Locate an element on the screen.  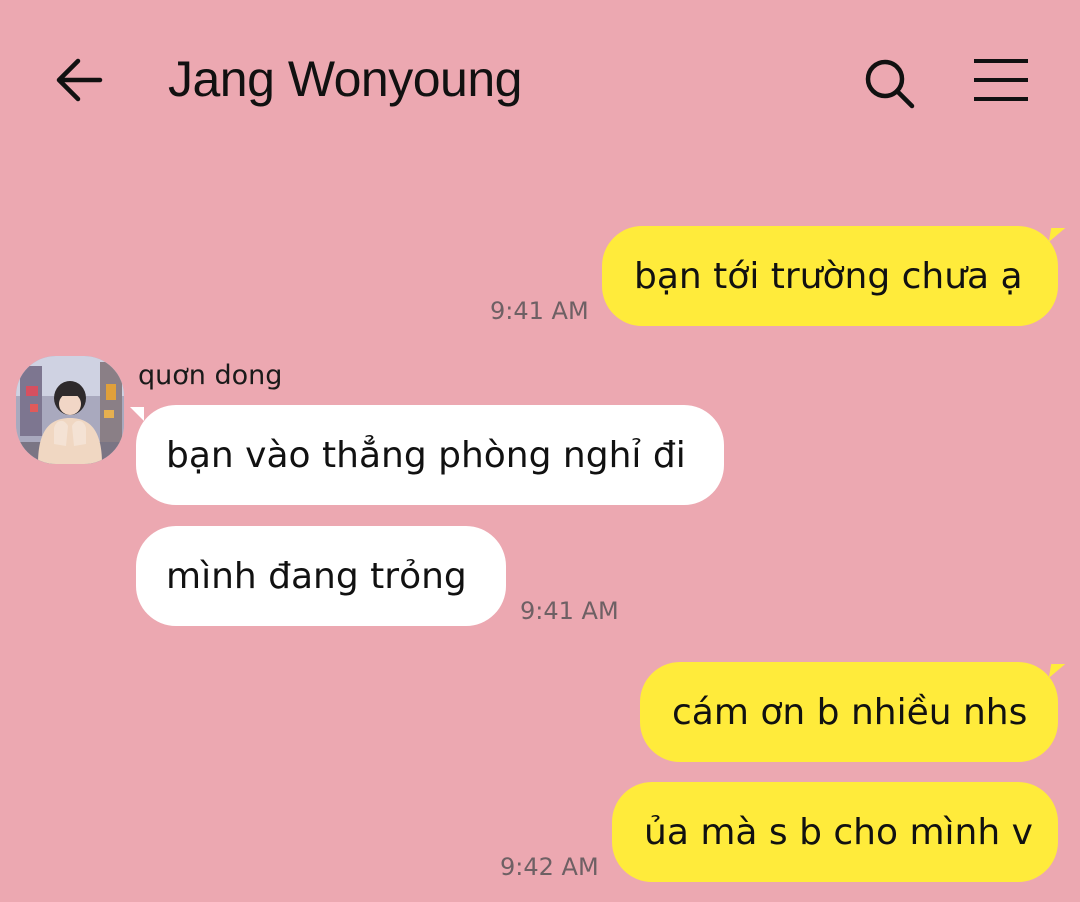
outgoing-message-bubble: bạn tới trường chưa ạ is located at coordinates (830, 276).